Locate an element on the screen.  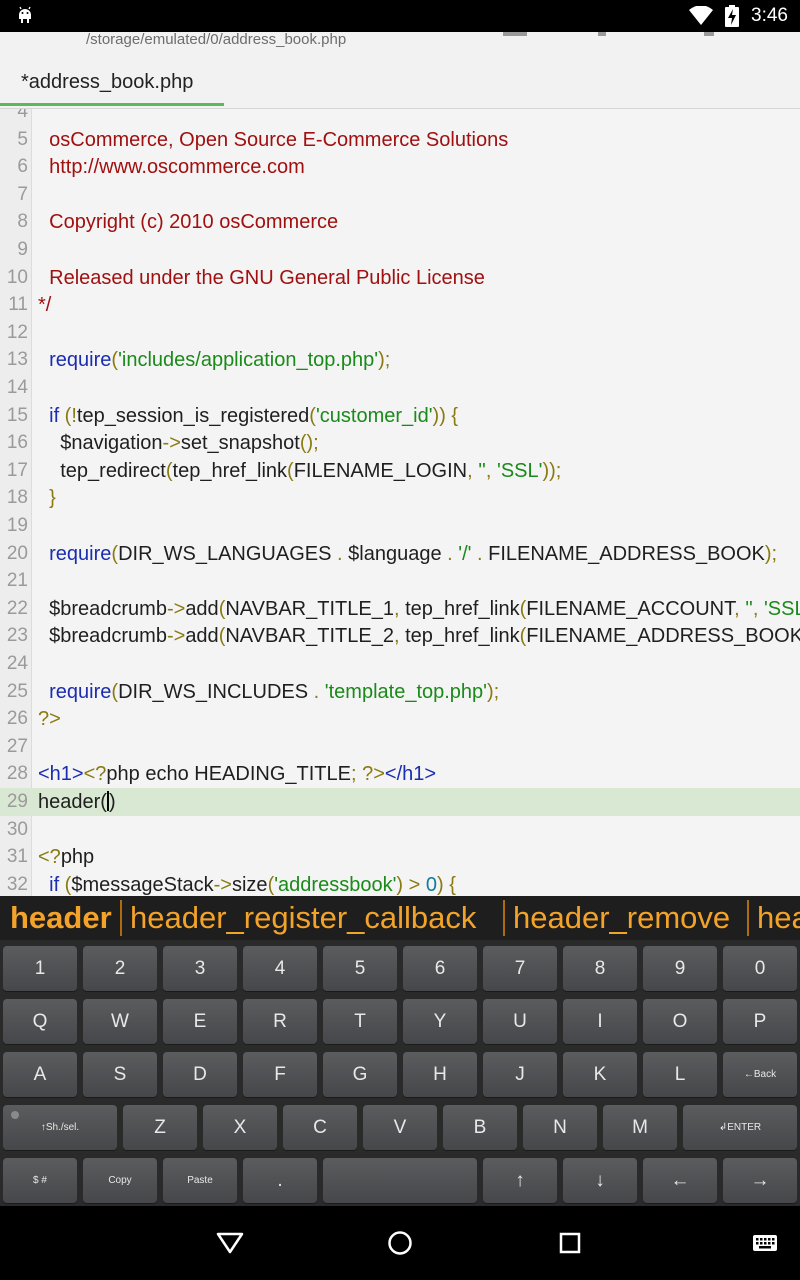
code-line: 28 <h1><?php echo HEADING_TITLE; ?></h1> is located at coordinates (400, 774).